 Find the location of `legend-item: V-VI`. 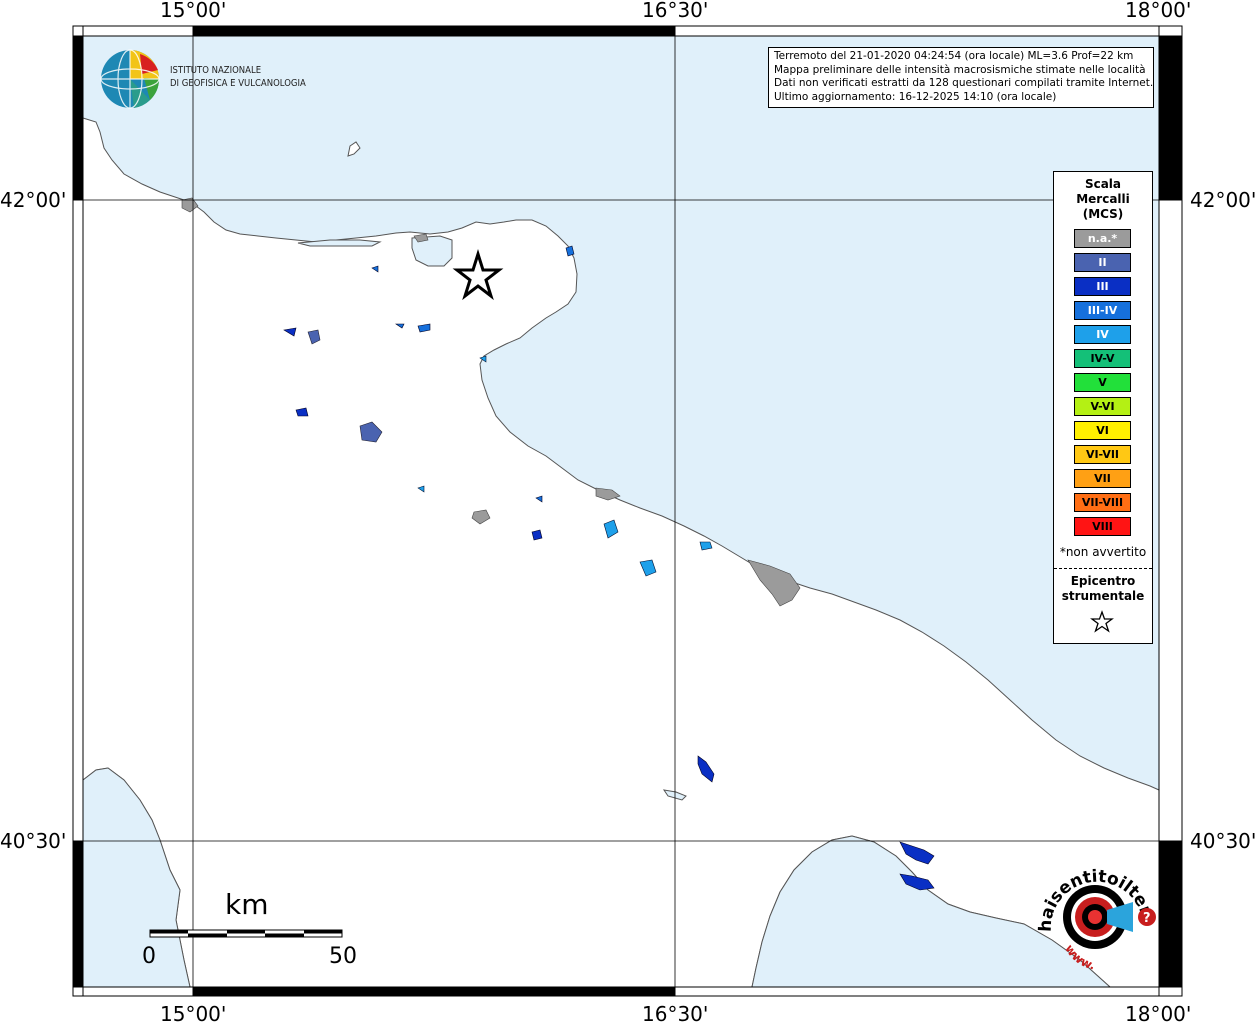

legend-item: V-VI is located at coordinates (1102, 406).